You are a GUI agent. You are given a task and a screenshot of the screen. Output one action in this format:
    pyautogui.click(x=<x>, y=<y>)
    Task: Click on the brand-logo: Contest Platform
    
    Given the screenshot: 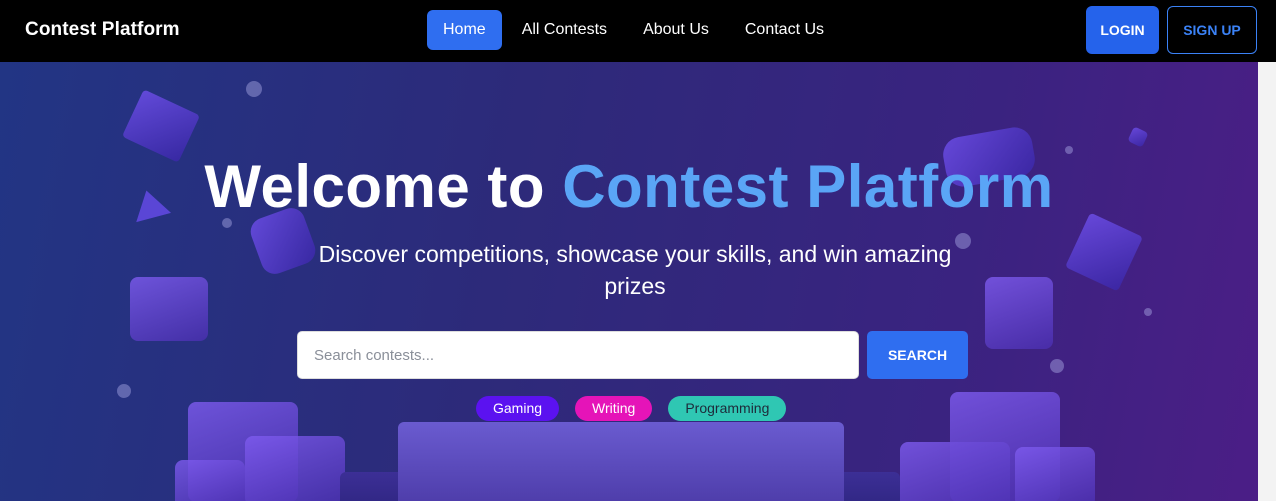 What is the action you would take?
    pyautogui.click(x=102, y=30)
    